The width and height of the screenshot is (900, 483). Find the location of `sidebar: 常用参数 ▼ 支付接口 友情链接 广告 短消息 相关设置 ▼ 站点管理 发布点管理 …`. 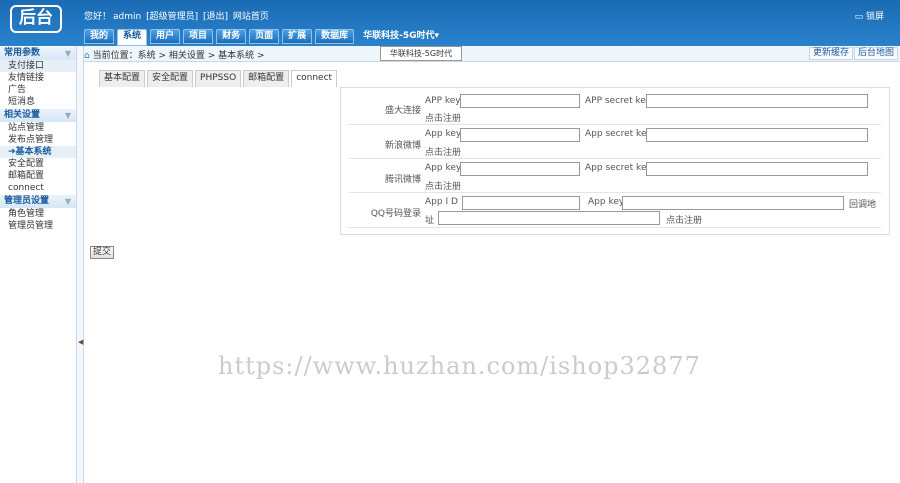

sidebar: 常用参数 ▼ 支付接口 友情链接 广告 短消息 相关设置 ▼ 站点管理 发布点管理 … is located at coordinates (38, 264).